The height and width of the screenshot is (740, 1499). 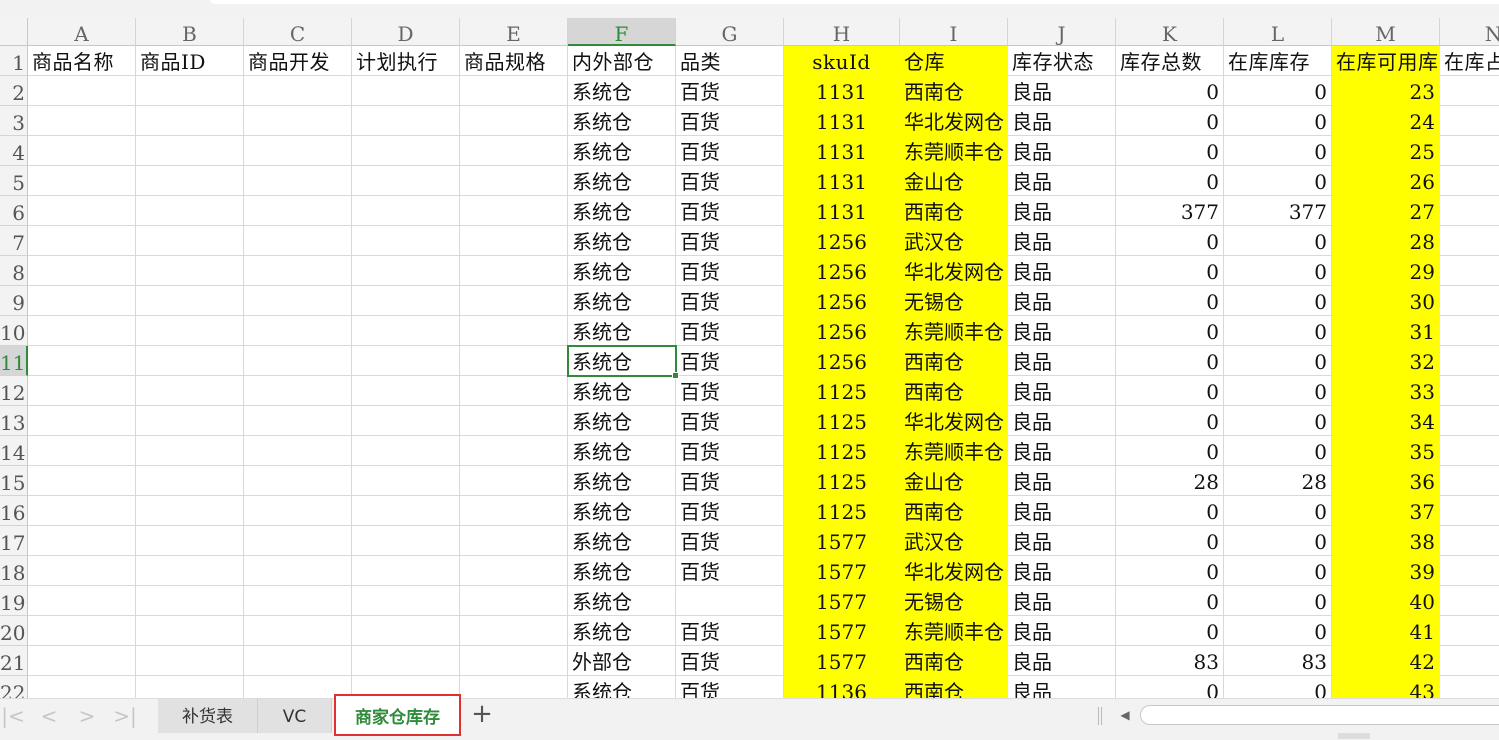 What do you see at coordinates (1386, 571) in the screenshot?
I see `cell-m18: 39` at bounding box center [1386, 571].